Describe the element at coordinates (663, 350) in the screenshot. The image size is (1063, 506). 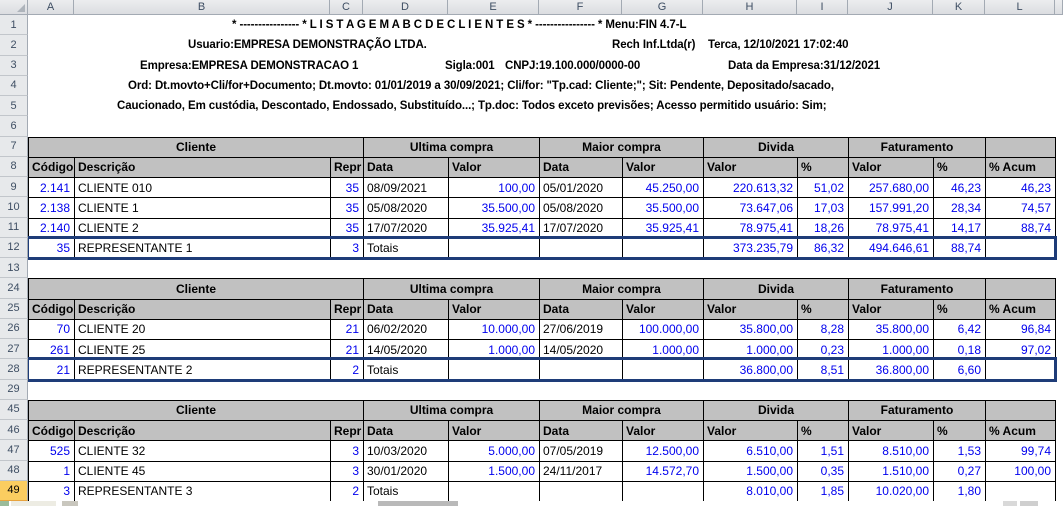
I see `data-cell: 1.000,00` at that location.